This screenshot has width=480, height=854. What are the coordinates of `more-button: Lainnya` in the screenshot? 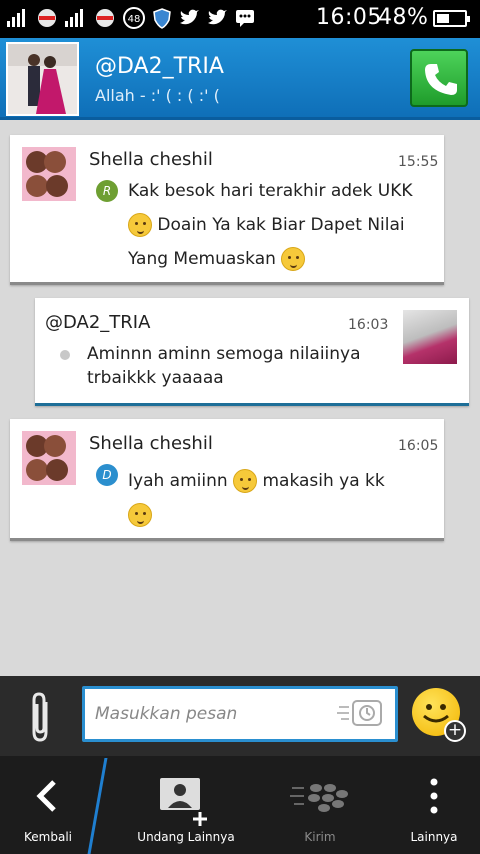 It's located at (434, 805).